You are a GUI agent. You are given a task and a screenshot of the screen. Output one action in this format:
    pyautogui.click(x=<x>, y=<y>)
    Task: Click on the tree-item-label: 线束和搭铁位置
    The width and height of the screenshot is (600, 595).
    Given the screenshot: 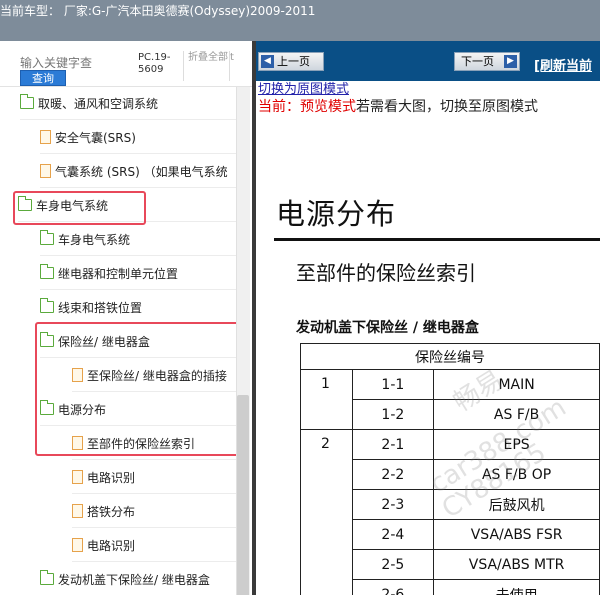 What is the action you would take?
    pyautogui.click(x=100, y=307)
    